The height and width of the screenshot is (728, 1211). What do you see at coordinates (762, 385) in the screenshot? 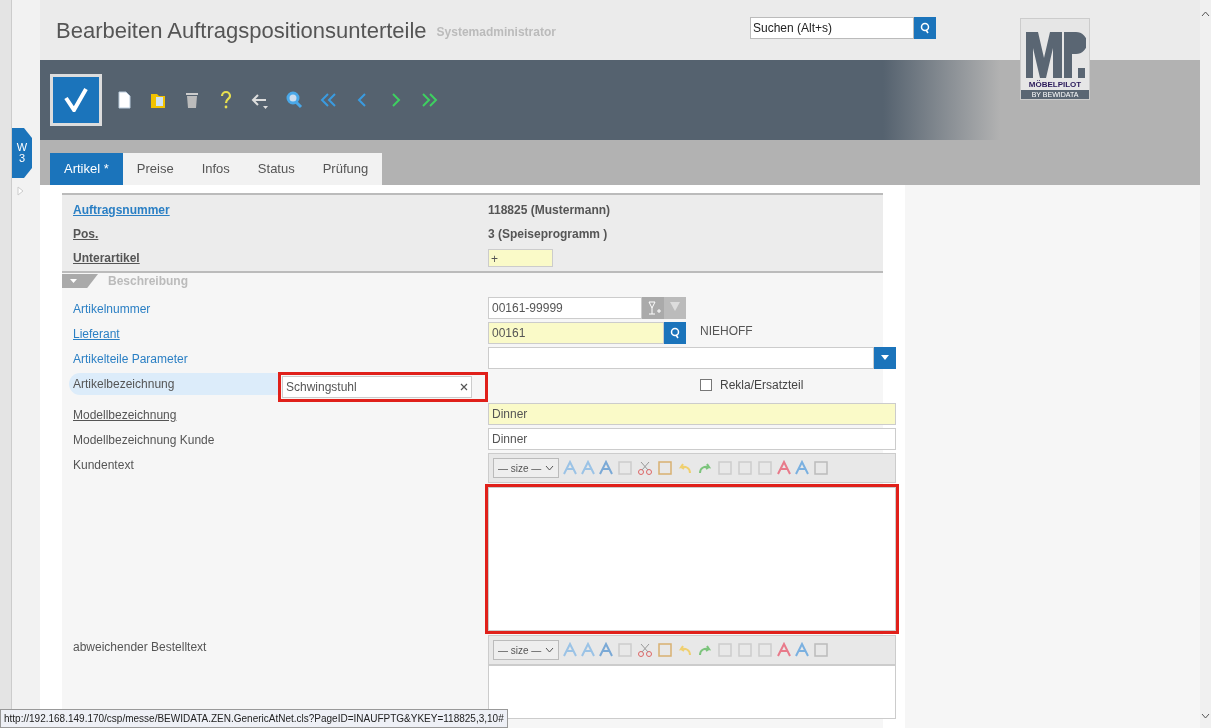
I see `checkbox-label: Rekla/Ersatzteil` at bounding box center [762, 385].